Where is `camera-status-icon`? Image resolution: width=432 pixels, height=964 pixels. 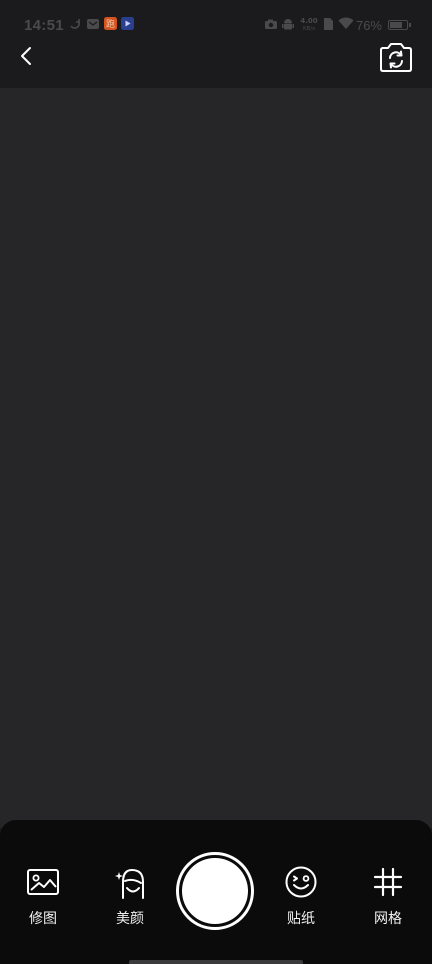
camera-status-icon is located at coordinates (271, 25).